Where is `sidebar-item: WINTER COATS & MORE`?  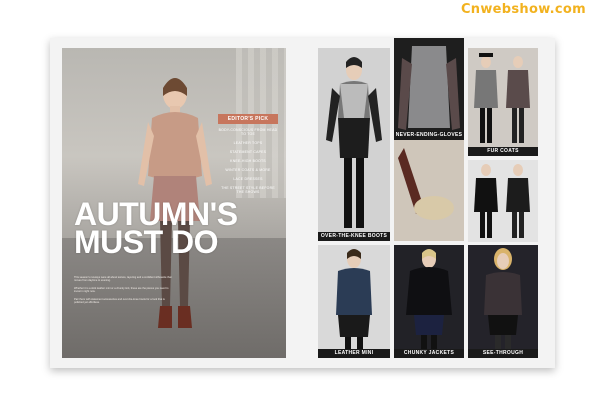 sidebar-item: WINTER COATS & MORE is located at coordinates (248, 170).